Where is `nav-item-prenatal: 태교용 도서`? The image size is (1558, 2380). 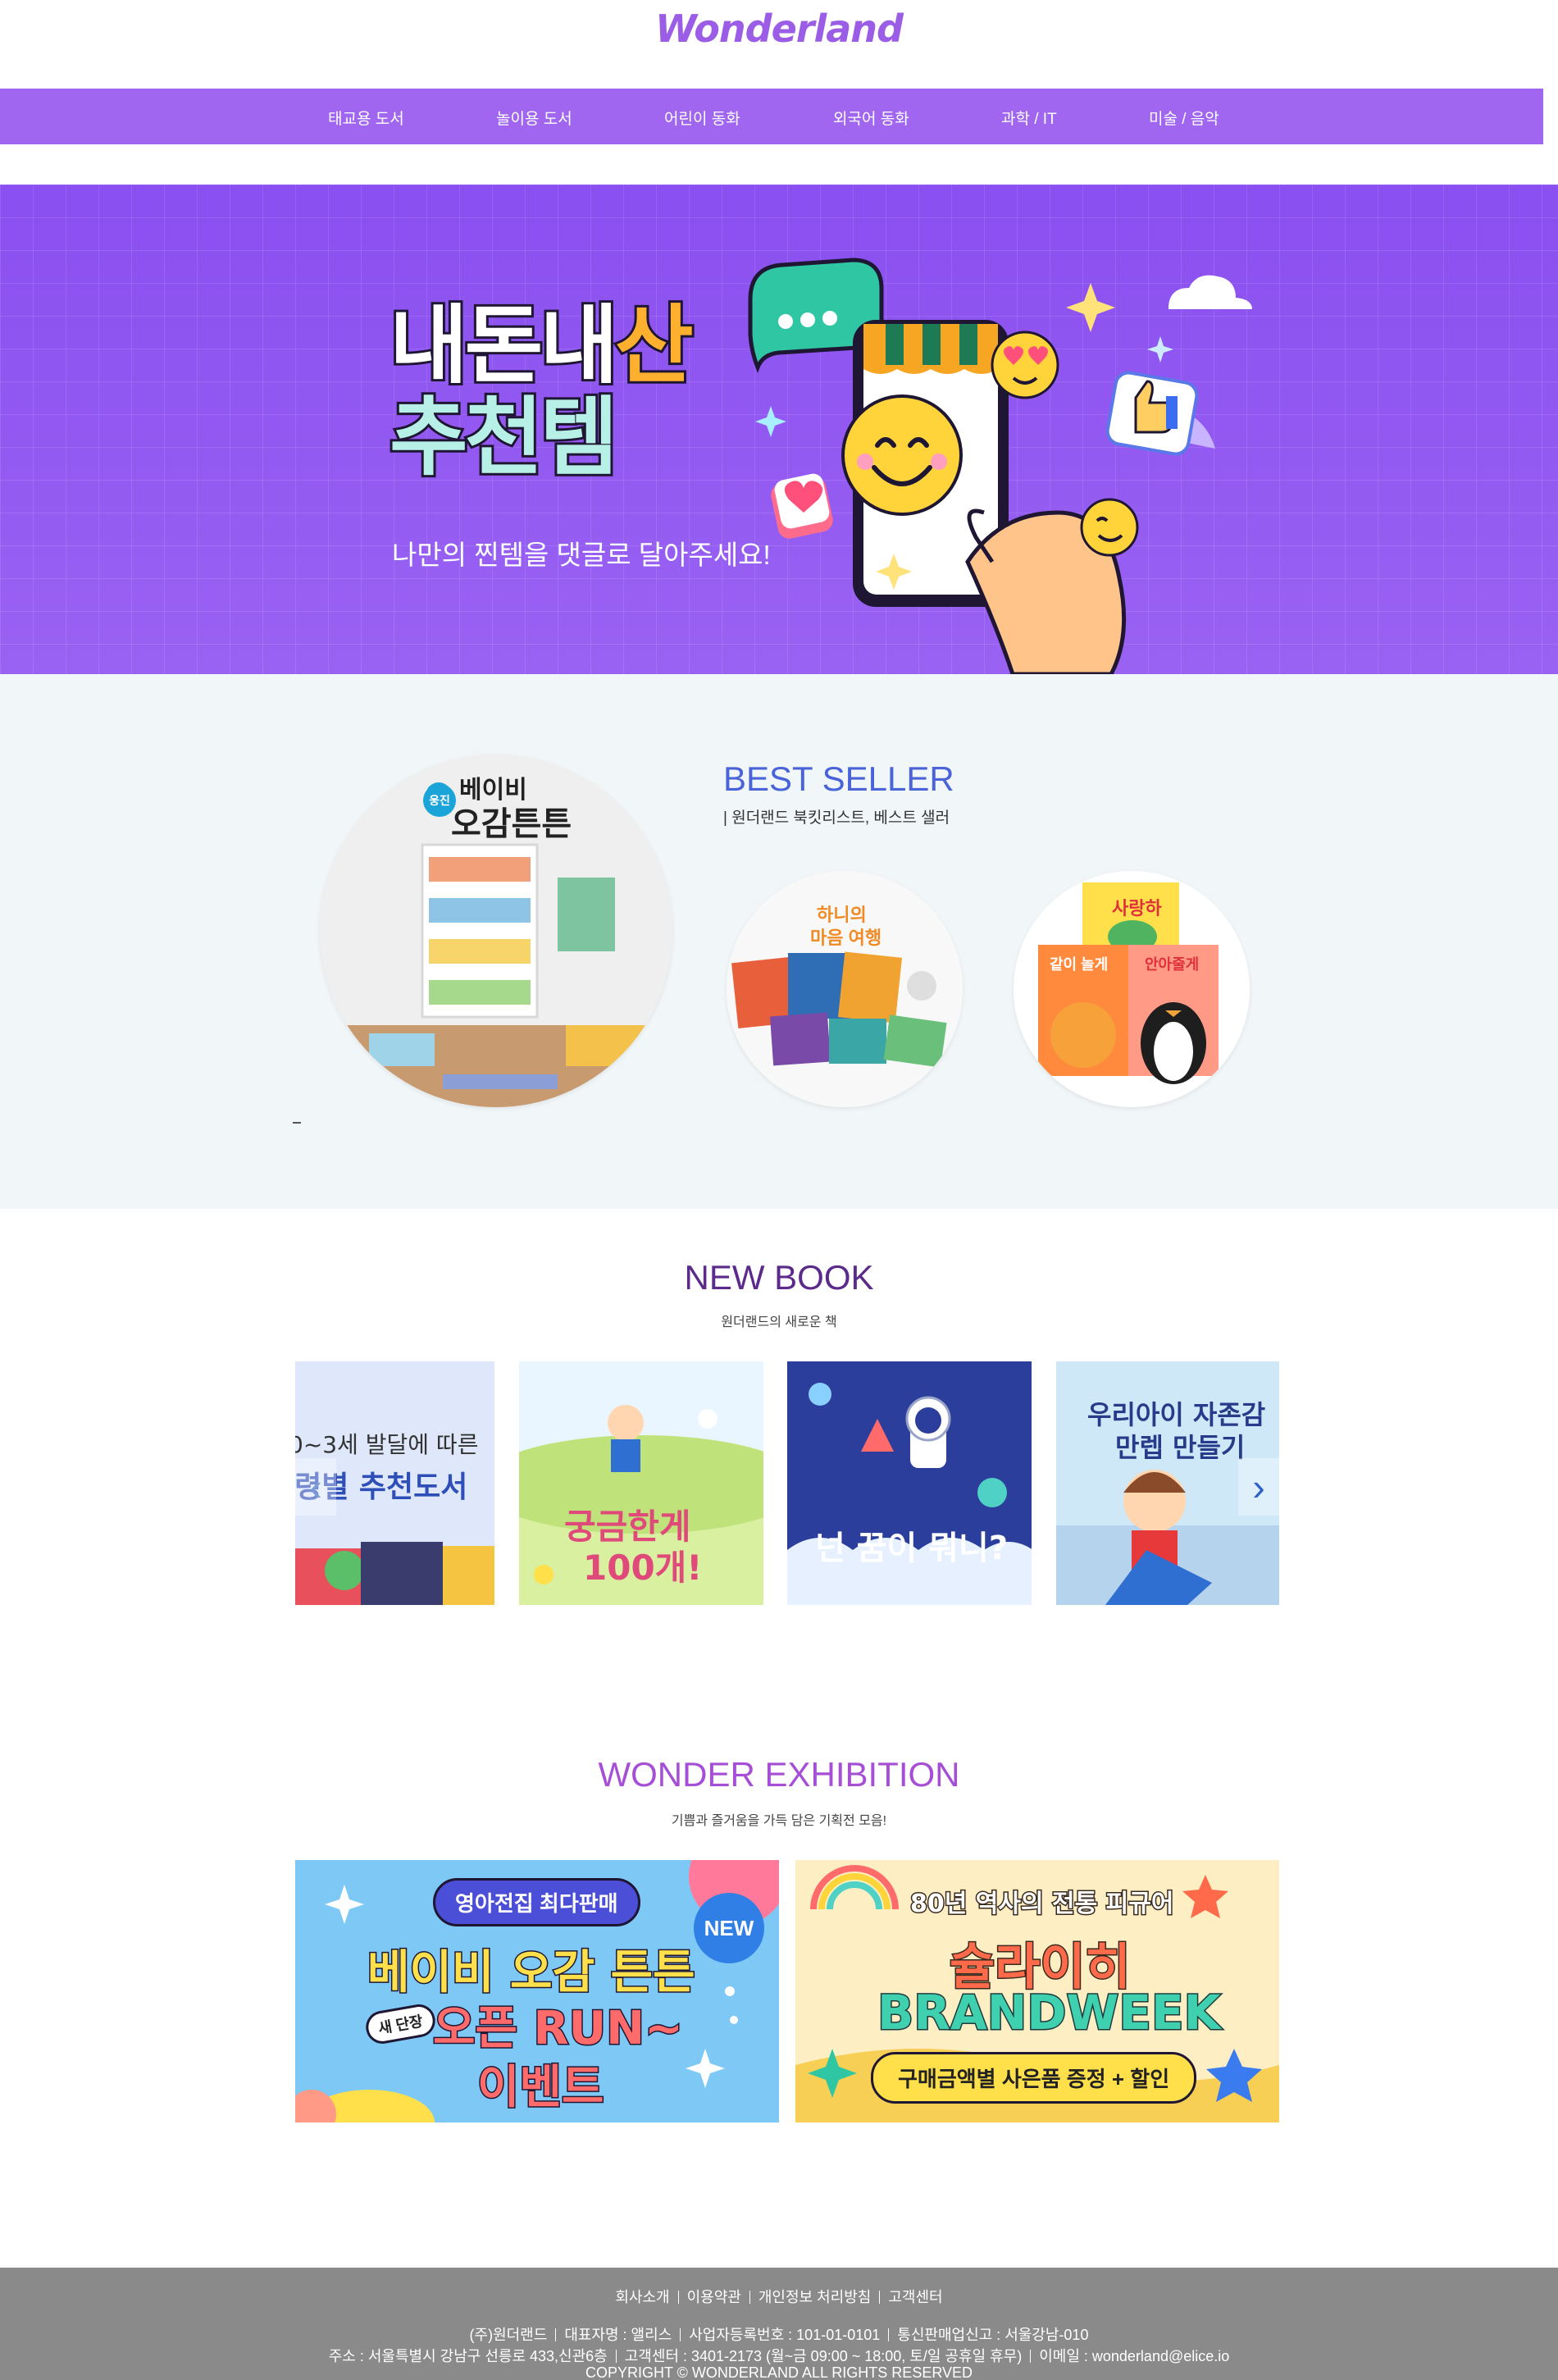 nav-item-prenatal: 태교용 도서 is located at coordinates (366, 118).